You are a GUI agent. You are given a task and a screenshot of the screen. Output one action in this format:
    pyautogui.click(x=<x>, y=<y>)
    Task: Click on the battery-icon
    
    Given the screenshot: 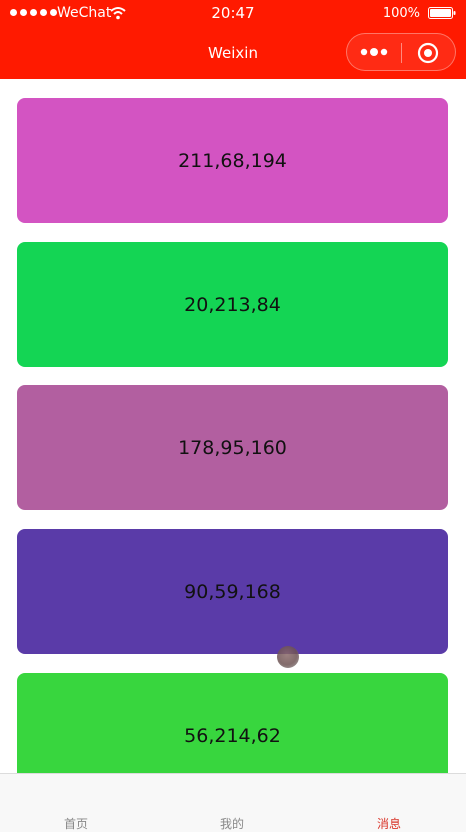 What is the action you would take?
    pyautogui.click(x=442, y=13)
    